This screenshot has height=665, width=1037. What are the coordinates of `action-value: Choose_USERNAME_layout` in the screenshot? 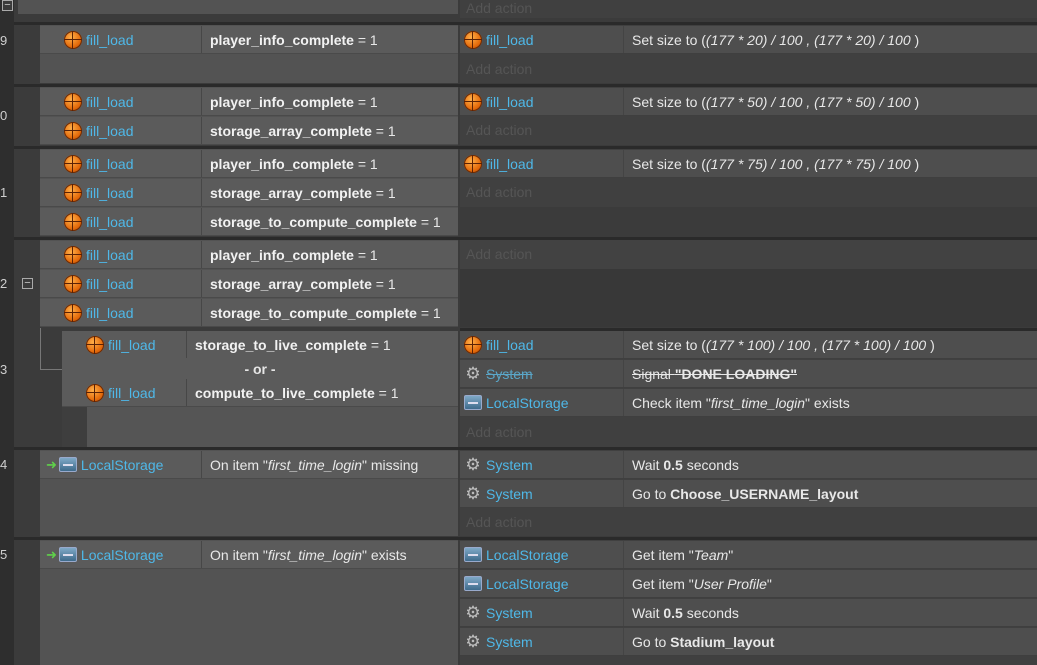 It's located at (764, 493).